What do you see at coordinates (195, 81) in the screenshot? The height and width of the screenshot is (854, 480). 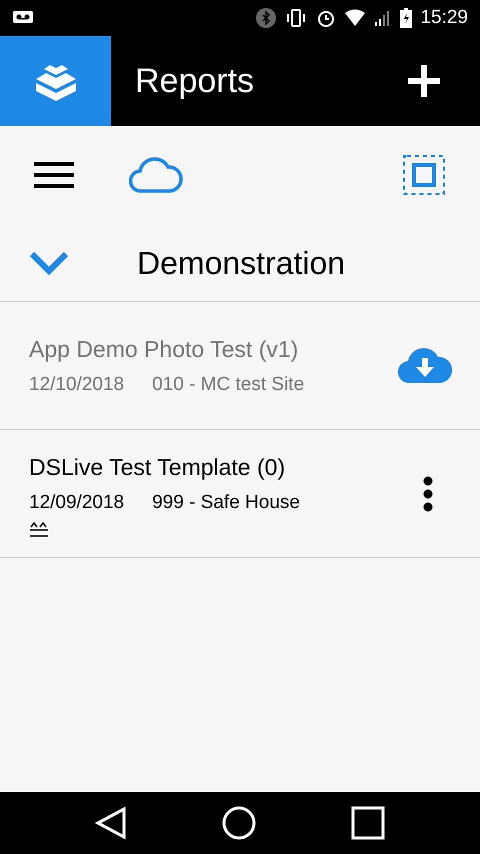 I see `app-title: Reports` at bounding box center [195, 81].